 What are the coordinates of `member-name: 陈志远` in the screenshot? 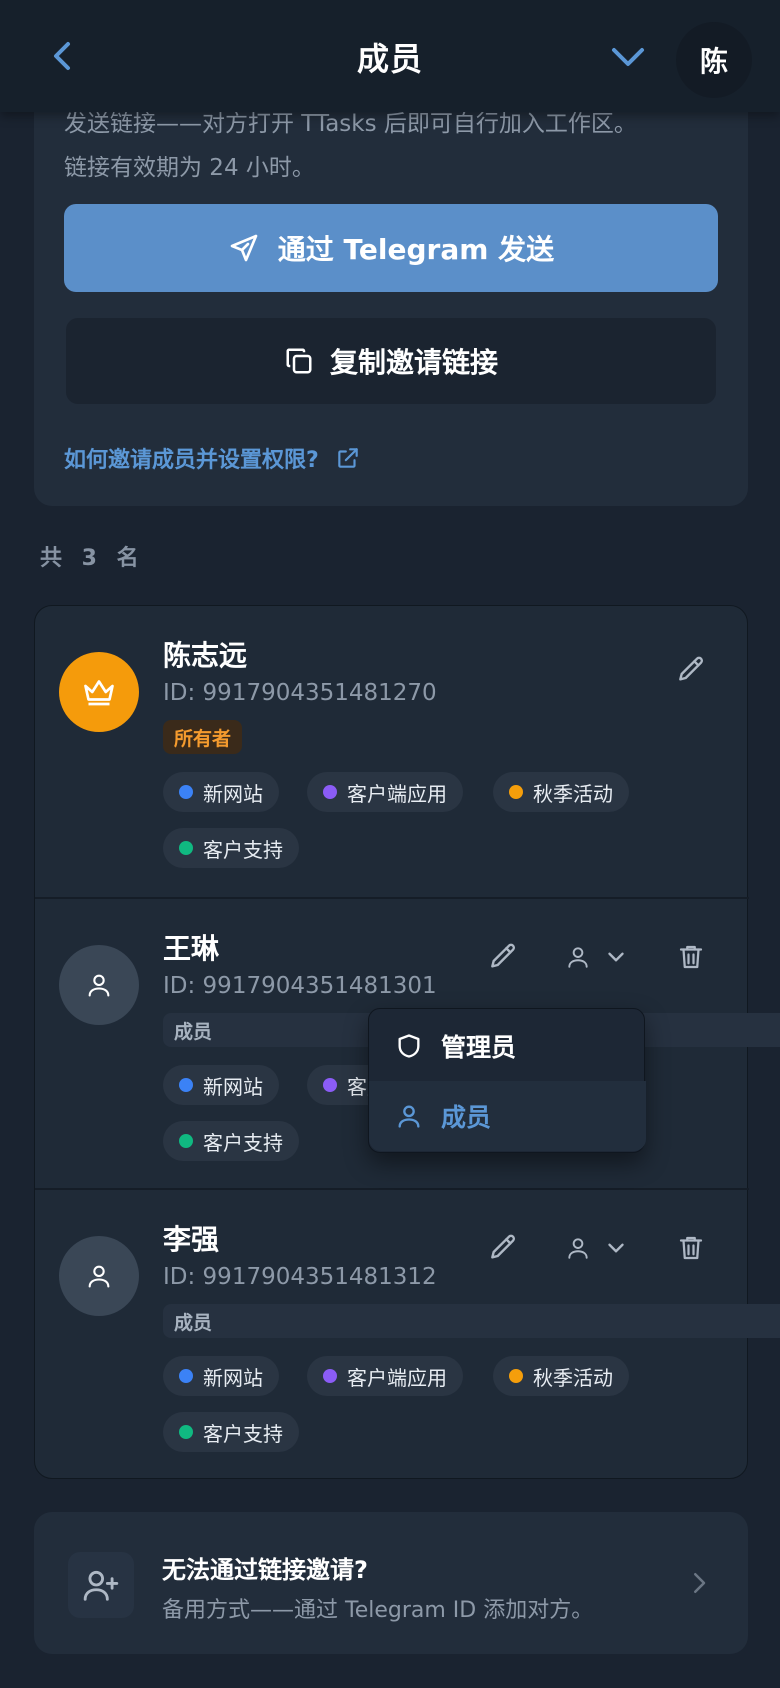 It's located at (205, 655).